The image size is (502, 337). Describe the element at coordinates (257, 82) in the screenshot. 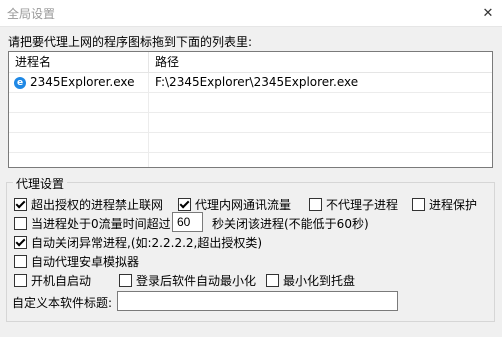

I see `process-path-cell: F:\2345Explorer\2345Explorer.exe` at that location.